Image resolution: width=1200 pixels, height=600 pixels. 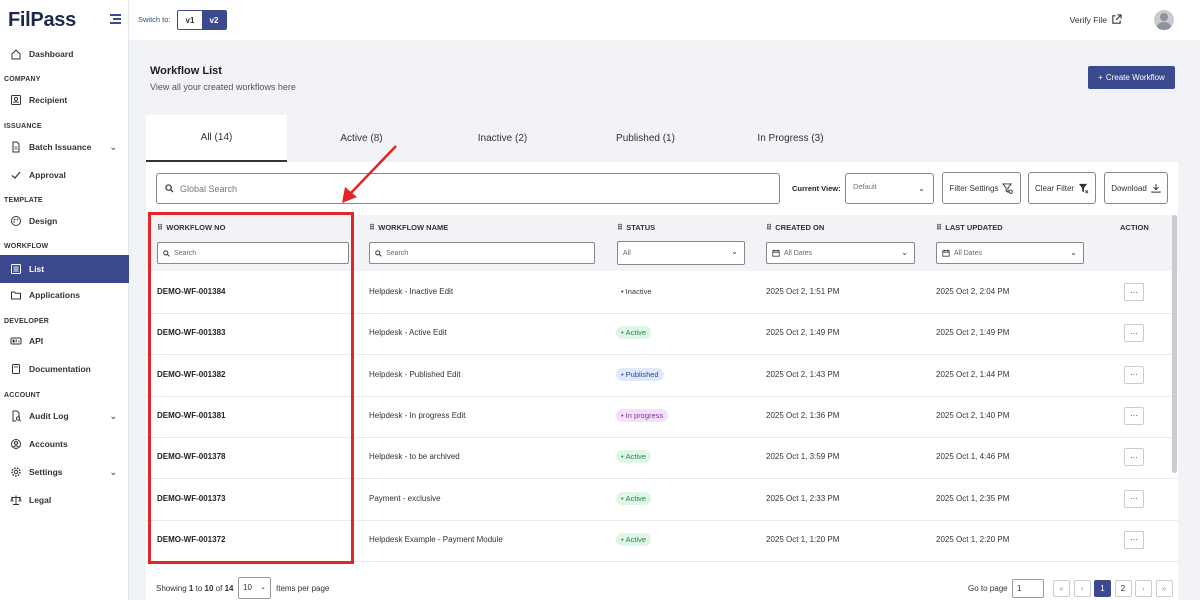 What do you see at coordinates (803, 374) in the screenshot?
I see `created-on-cell: 2025 Oct 2, 1:43 PM` at bounding box center [803, 374].